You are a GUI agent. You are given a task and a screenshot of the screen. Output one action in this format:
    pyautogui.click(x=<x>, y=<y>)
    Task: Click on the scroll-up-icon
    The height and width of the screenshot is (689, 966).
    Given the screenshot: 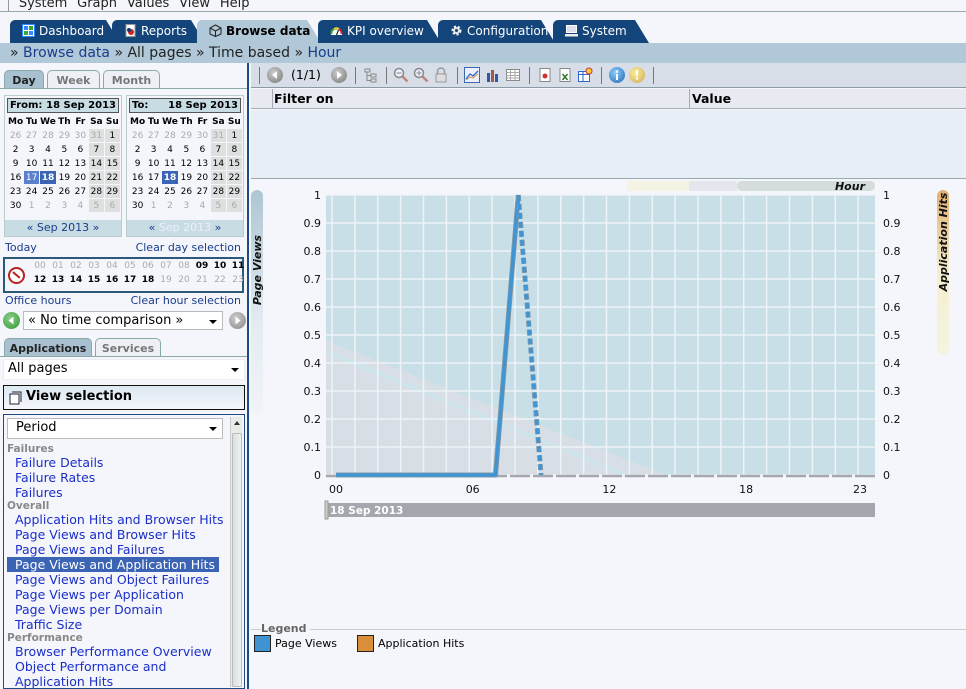 What is the action you would take?
    pyautogui.click(x=237, y=423)
    